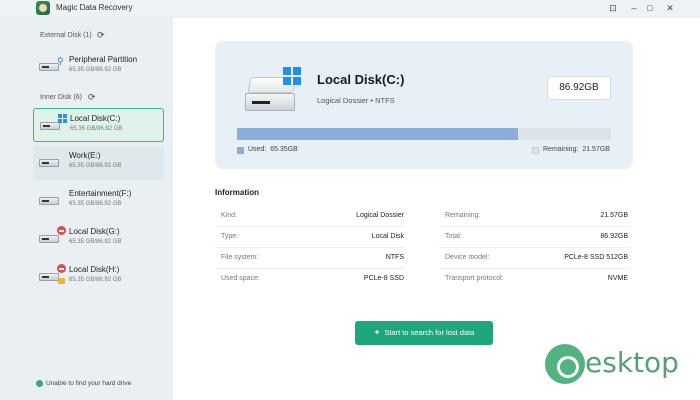 This screenshot has width=700, height=400. What do you see at coordinates (614, 215) in the screenshot?
I see `info-value: 21.57GB` at bounding box center [614, 215].